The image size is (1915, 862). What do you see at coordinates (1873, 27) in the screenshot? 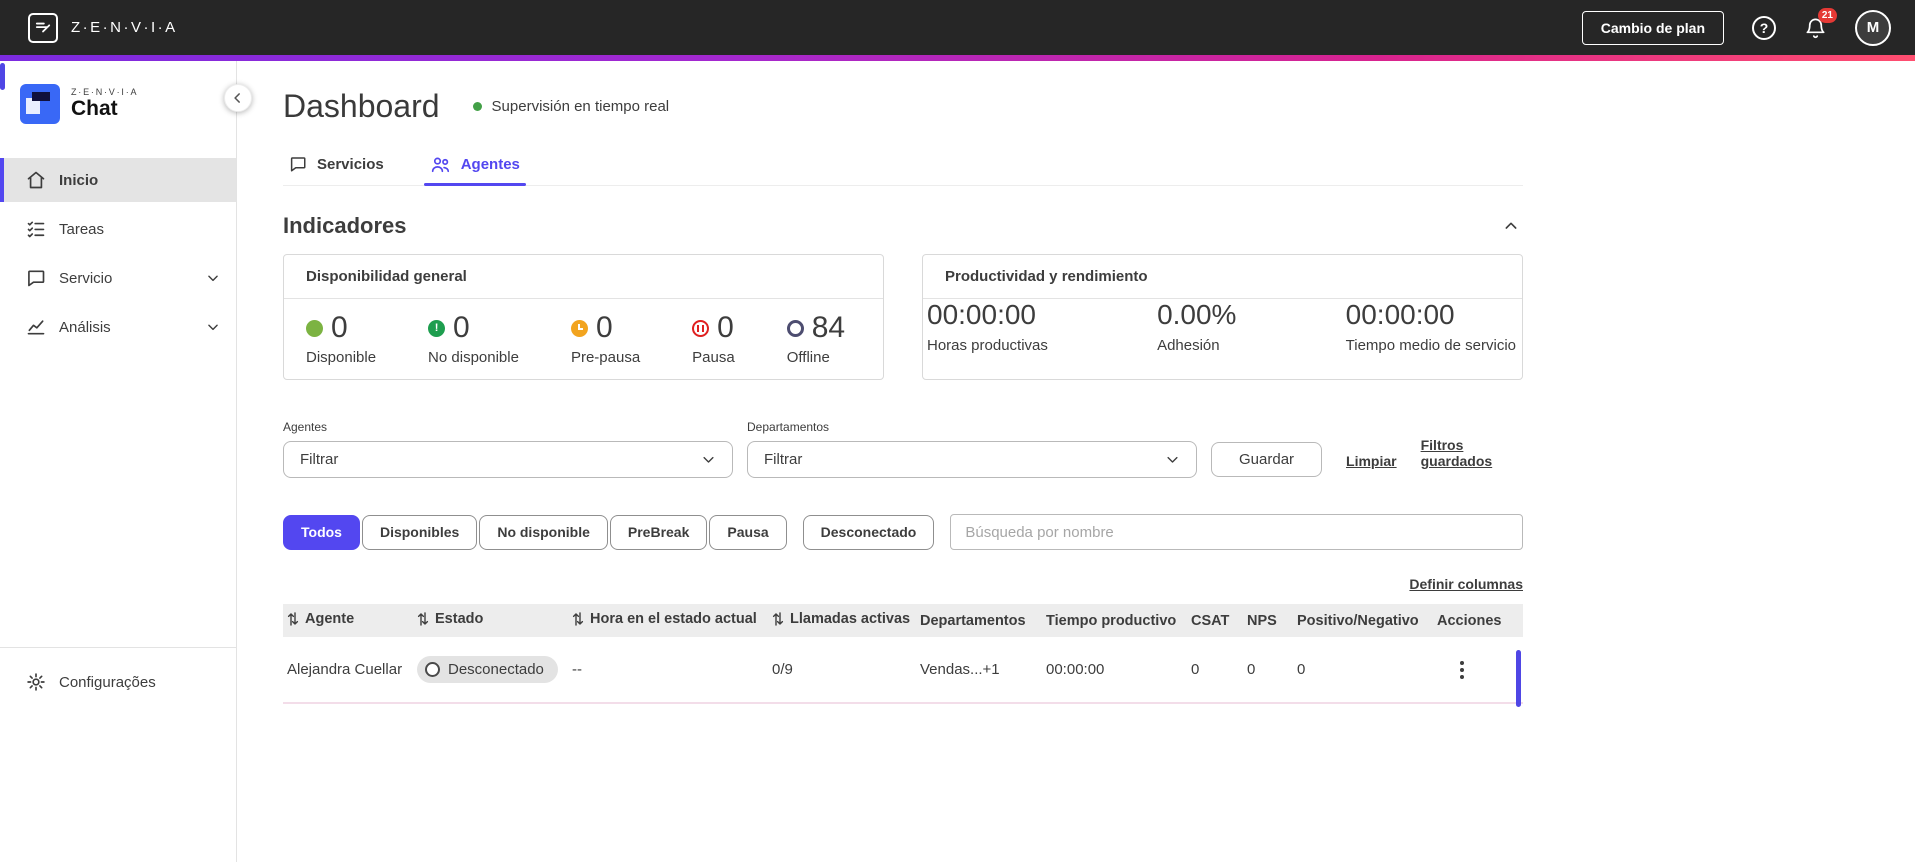
I see `user-avatar: M` at bounding box center [1873, 27].